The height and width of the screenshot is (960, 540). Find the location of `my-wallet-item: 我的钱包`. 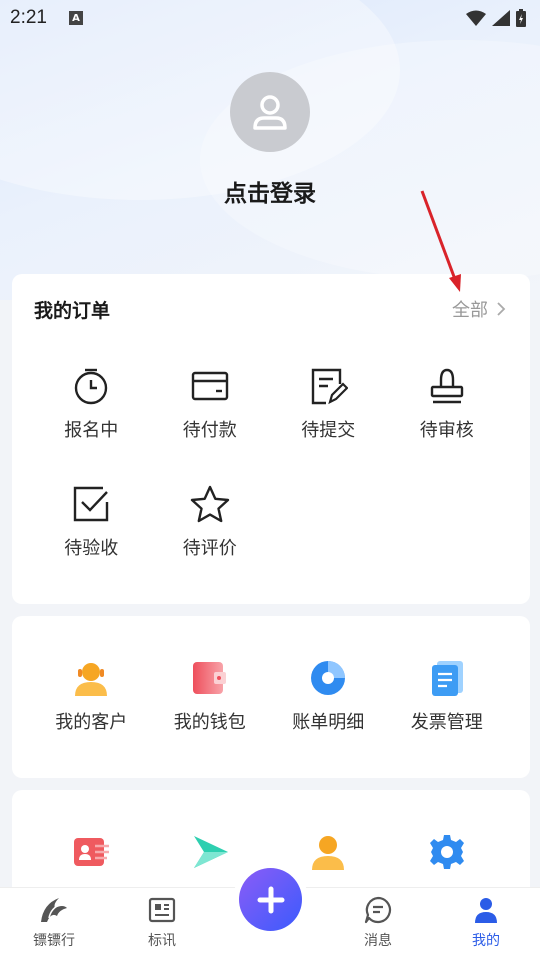

my-wallet-item: 我的钱包 is located at coordinates (210, 695).